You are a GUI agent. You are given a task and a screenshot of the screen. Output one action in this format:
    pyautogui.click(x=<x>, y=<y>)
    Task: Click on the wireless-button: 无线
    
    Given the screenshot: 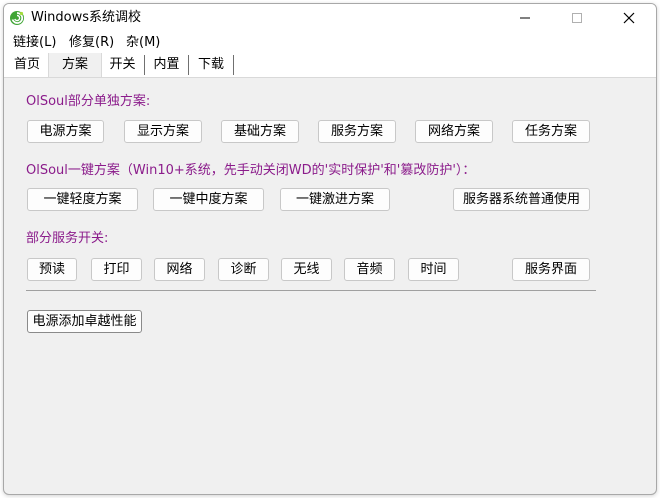 What is the action you would take?
    pyautogui.click(x=306, y=269)
    